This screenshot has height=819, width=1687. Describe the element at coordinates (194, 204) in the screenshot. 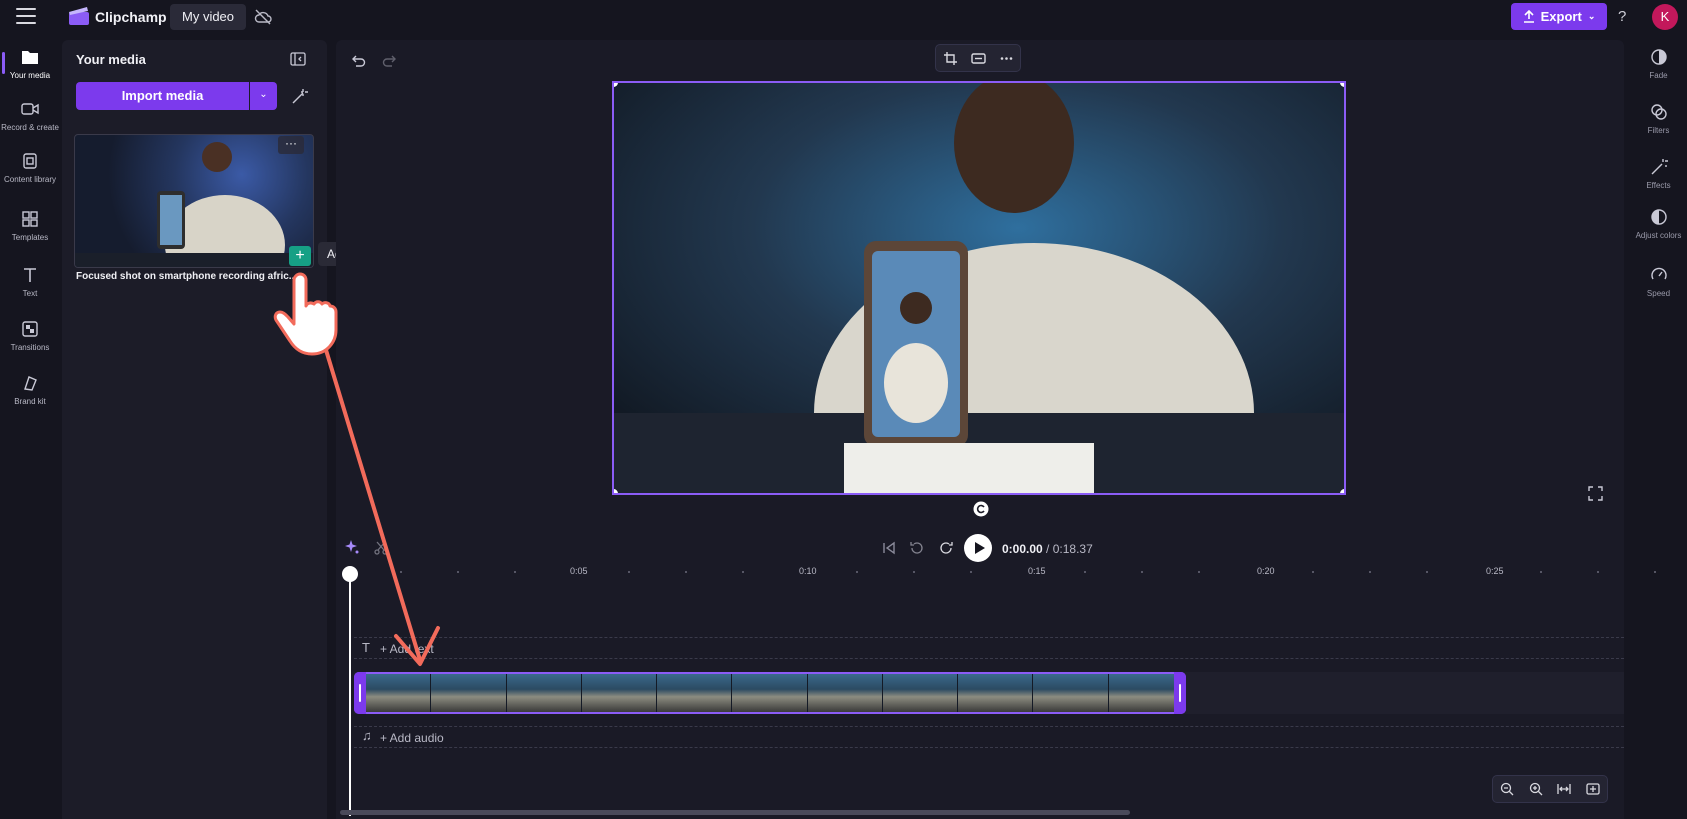

I see `media-thumbnail-image` at that location.